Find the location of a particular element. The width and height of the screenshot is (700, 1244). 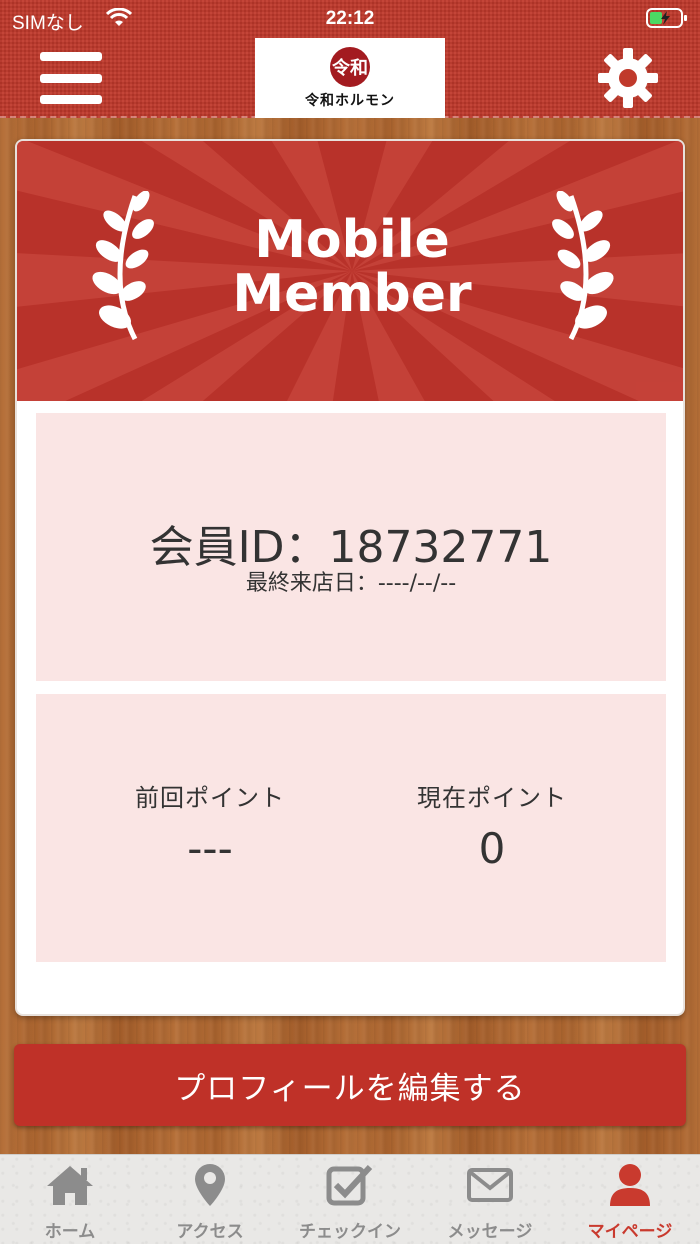

user-icon is located at coordinates (630, 1185).